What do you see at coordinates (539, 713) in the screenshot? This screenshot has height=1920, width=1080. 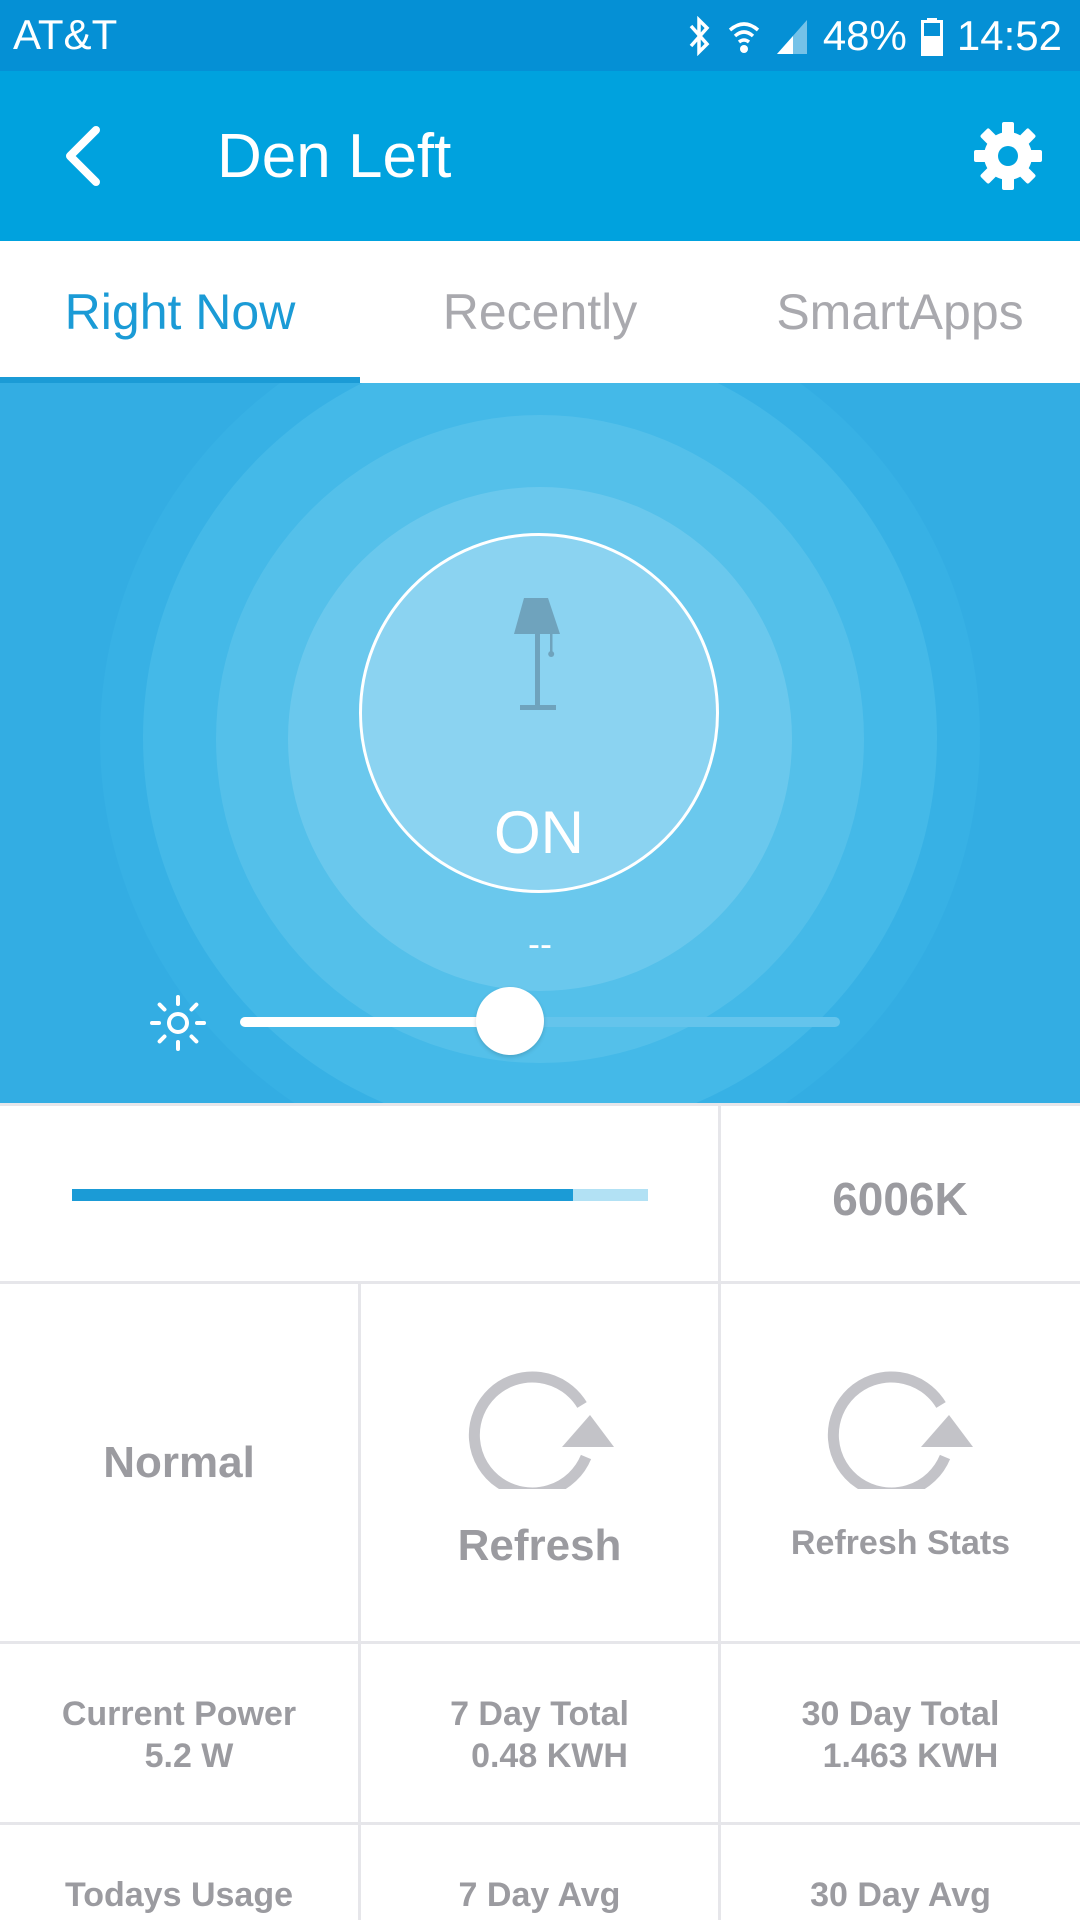 I see `power-toggle-button: ON` at bounding box center [539, 713].